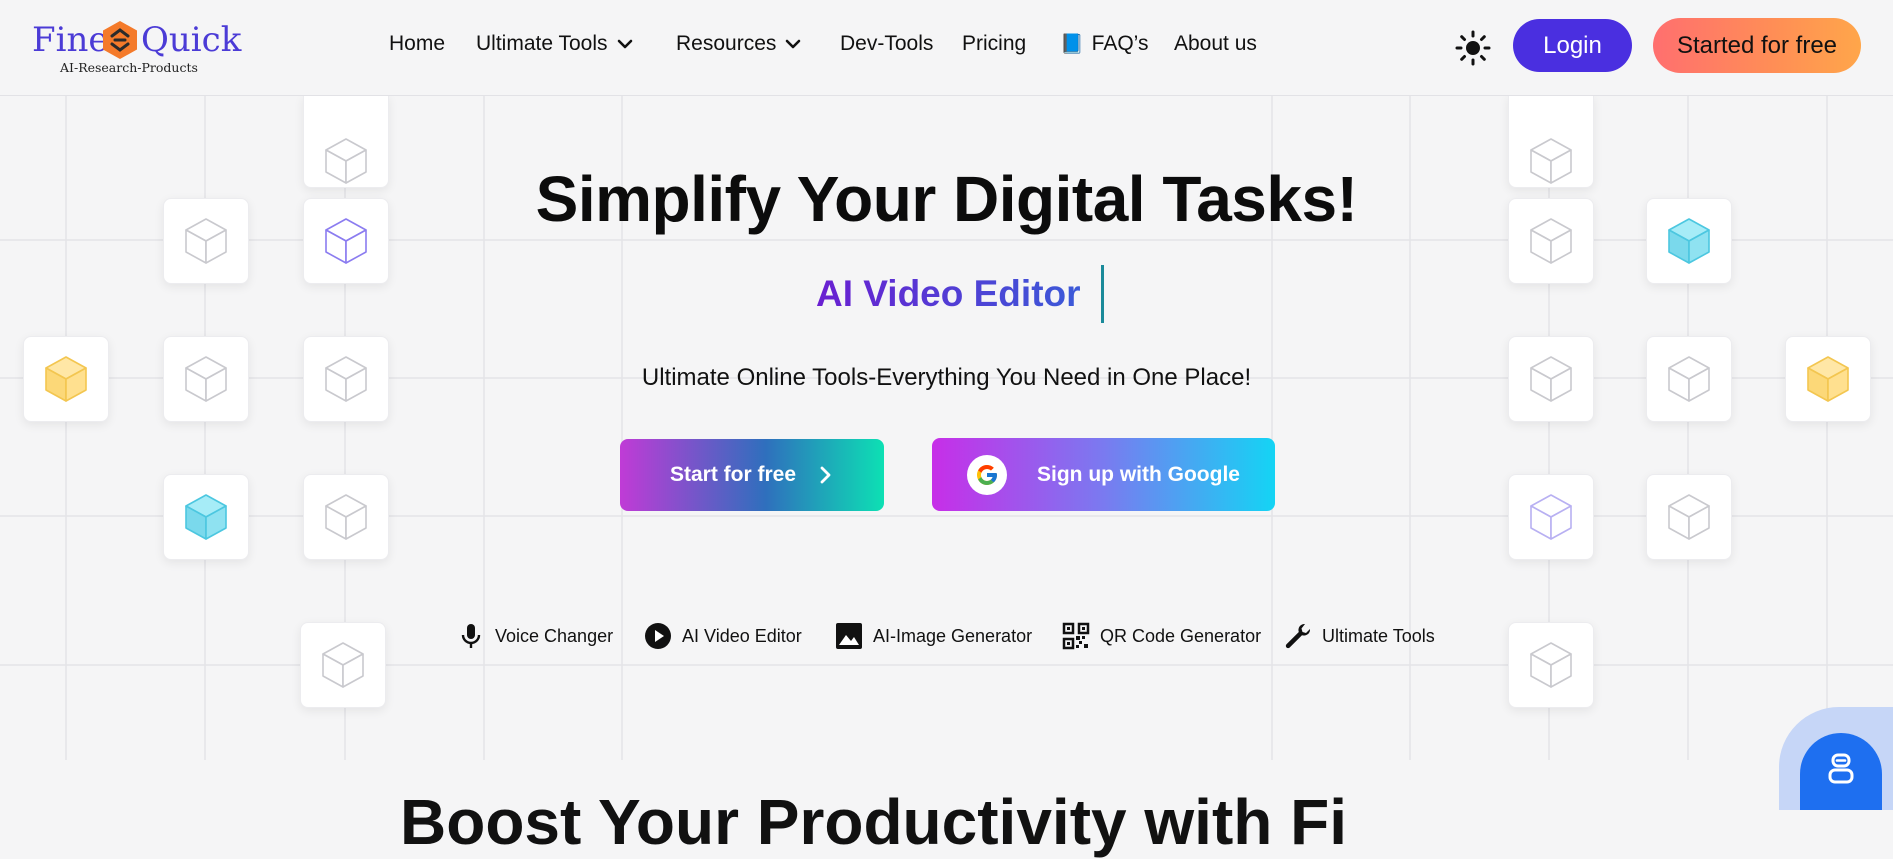 This screenshot has width=1893, height=859. I want to click on nav-item-ultimate-tools: Ultimate Tools, so click(555, 44).